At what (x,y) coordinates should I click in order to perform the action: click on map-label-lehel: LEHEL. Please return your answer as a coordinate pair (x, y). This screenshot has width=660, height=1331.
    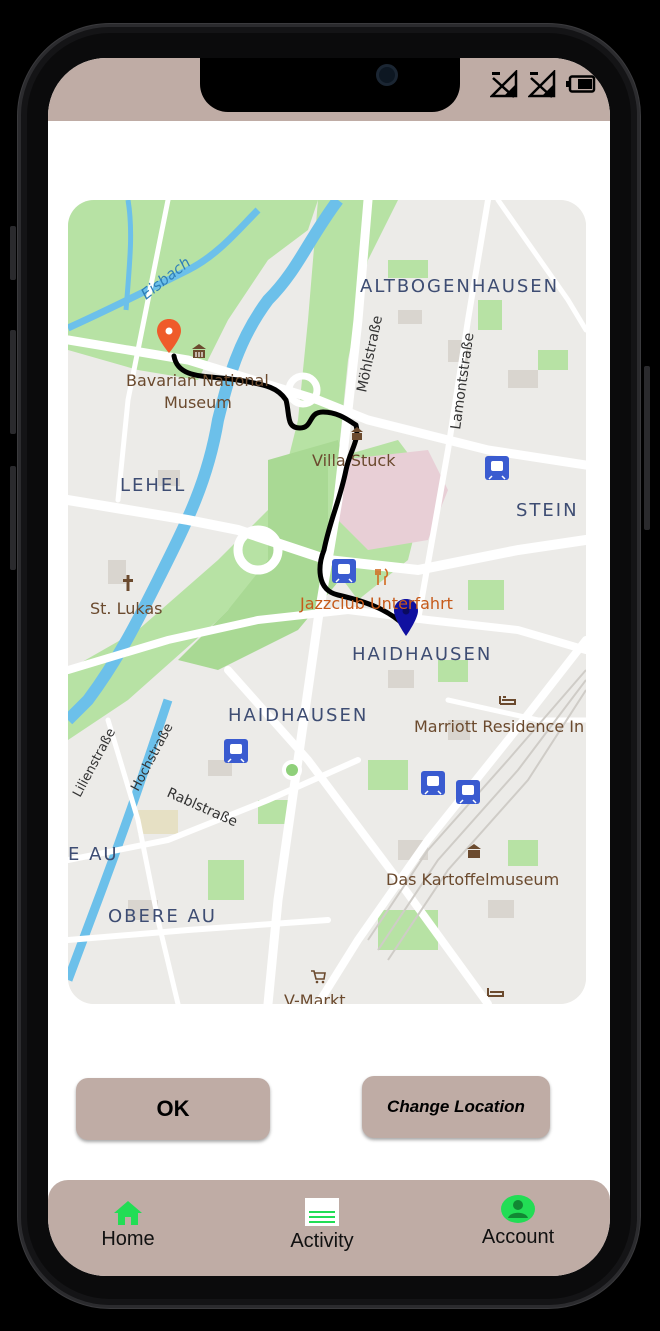
    Looking at the image, I should click on (153, 485).